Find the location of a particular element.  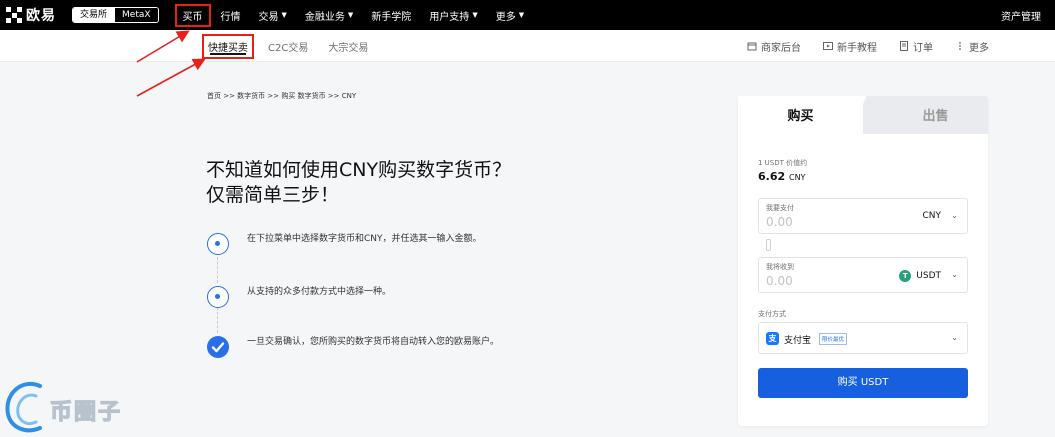

best-price-badge: 限价最优 is located at coordinates (833, 339).